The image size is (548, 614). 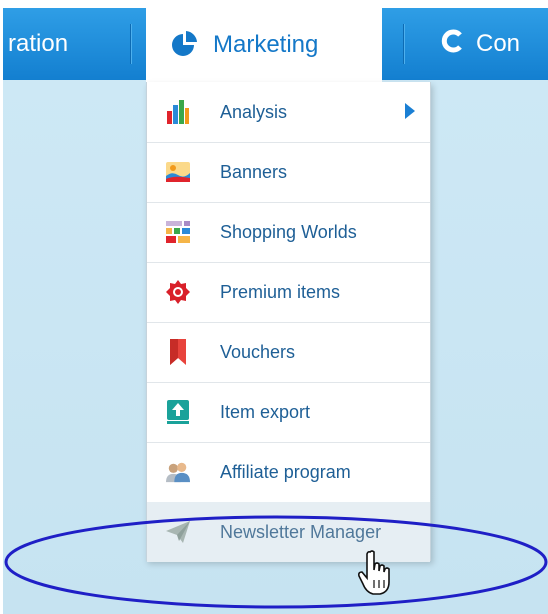 I want to click on hand-pointer-cursor-icon, so click(x=375, y=575).